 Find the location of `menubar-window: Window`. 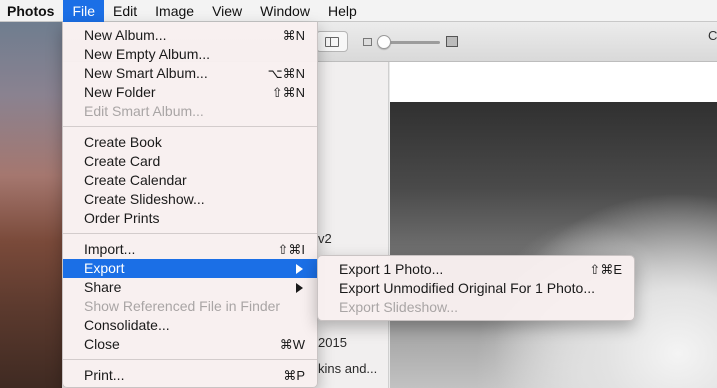

menubar-window: Window is located at coordinates (285, 11).